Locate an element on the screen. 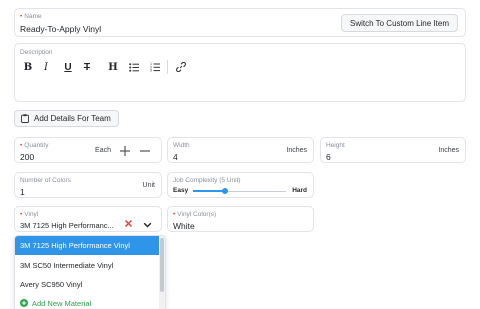  width-field: Width 4 Inches is located at coordinates (240, 150).